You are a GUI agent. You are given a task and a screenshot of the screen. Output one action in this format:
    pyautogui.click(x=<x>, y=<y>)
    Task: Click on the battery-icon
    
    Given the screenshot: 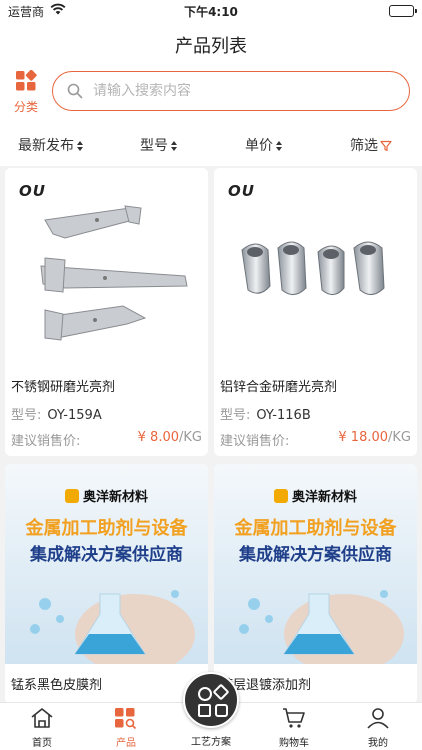 What is the action you would take?
    pyautogui.click(x=403, y=11)
    